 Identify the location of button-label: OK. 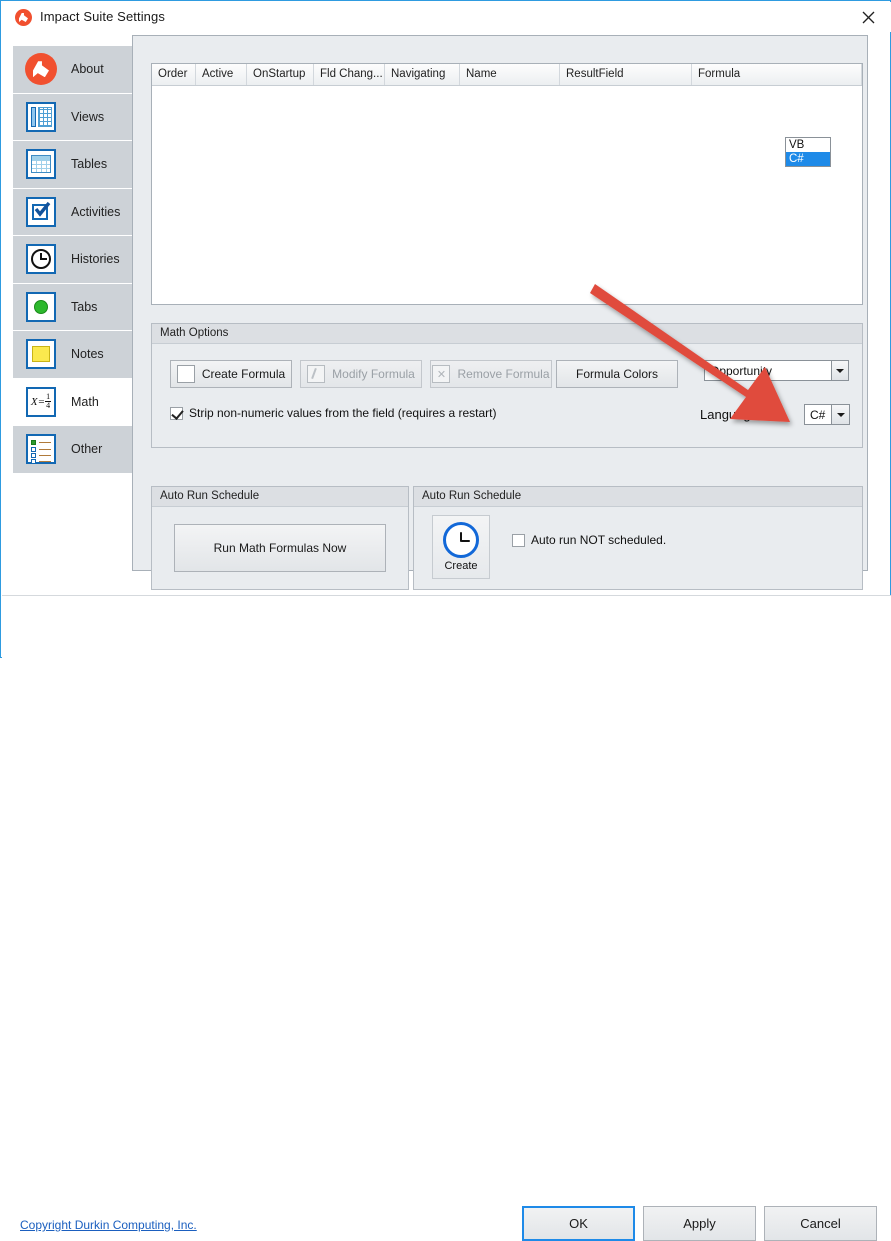
(578, 1223).